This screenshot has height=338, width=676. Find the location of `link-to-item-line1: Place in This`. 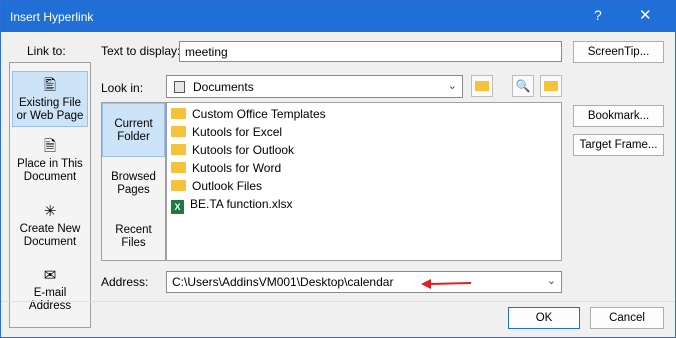

link-to-item-line1: Place in This is located at coordinates (50, 164).